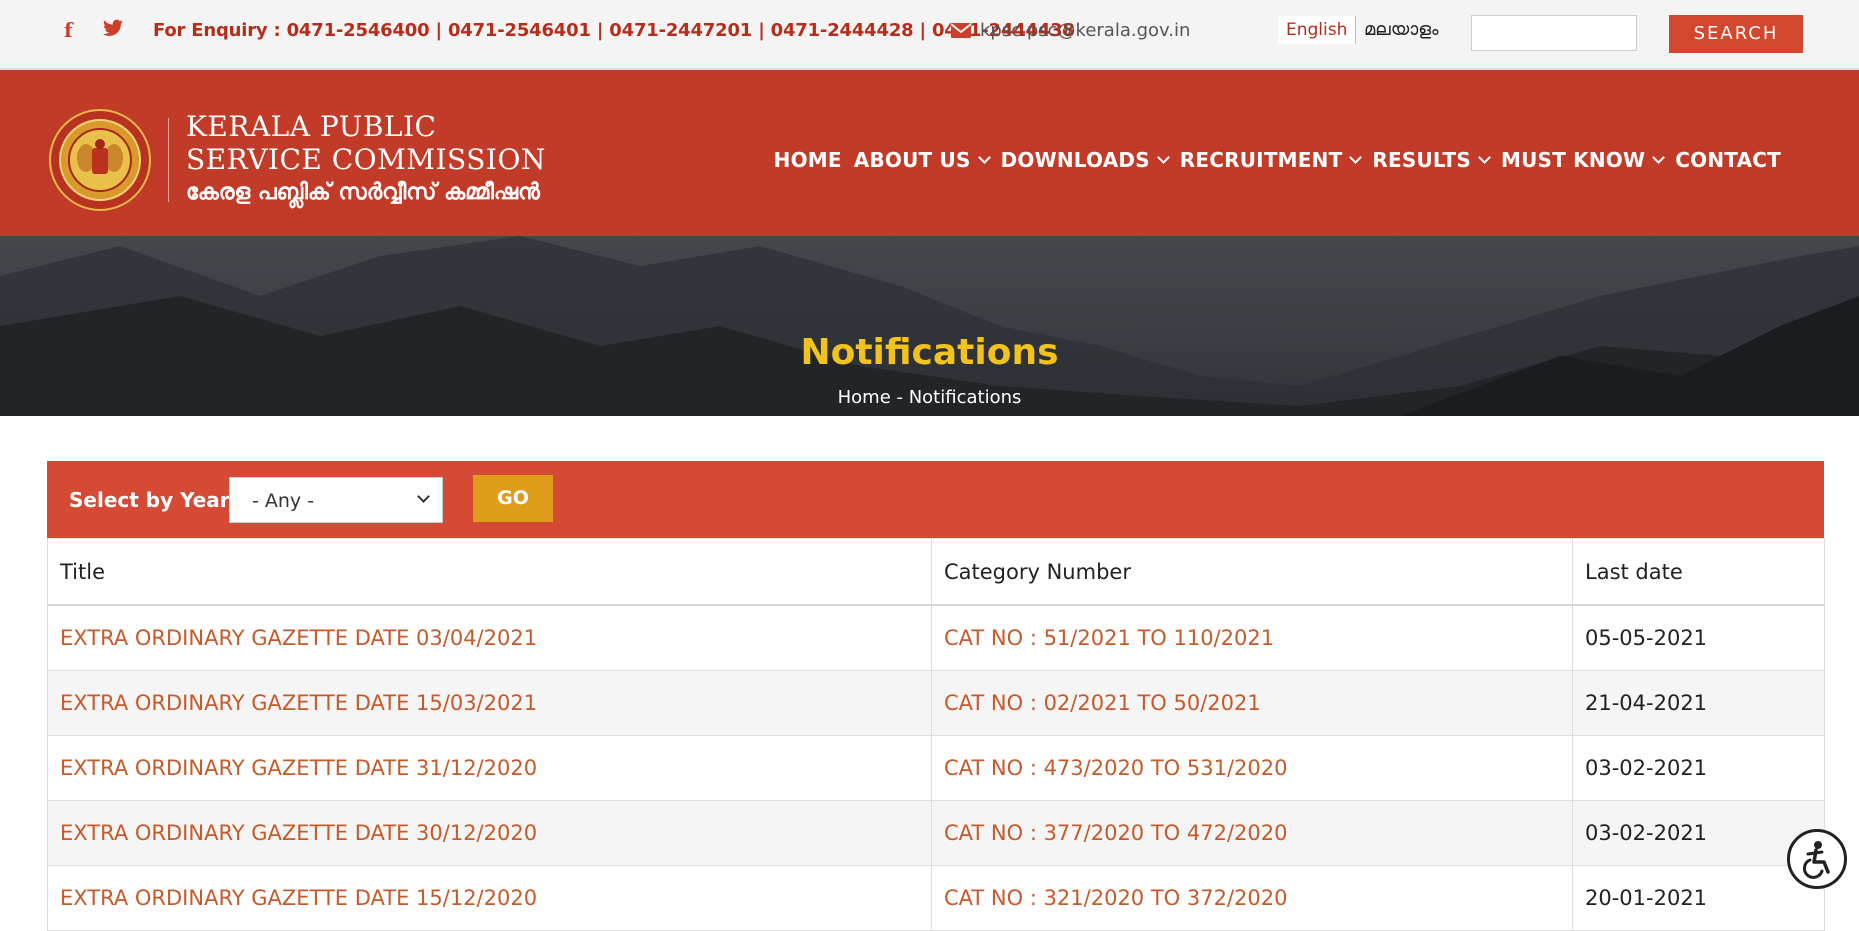  I want to click on nav-label: MUST KNOW, so click(1573, 160).